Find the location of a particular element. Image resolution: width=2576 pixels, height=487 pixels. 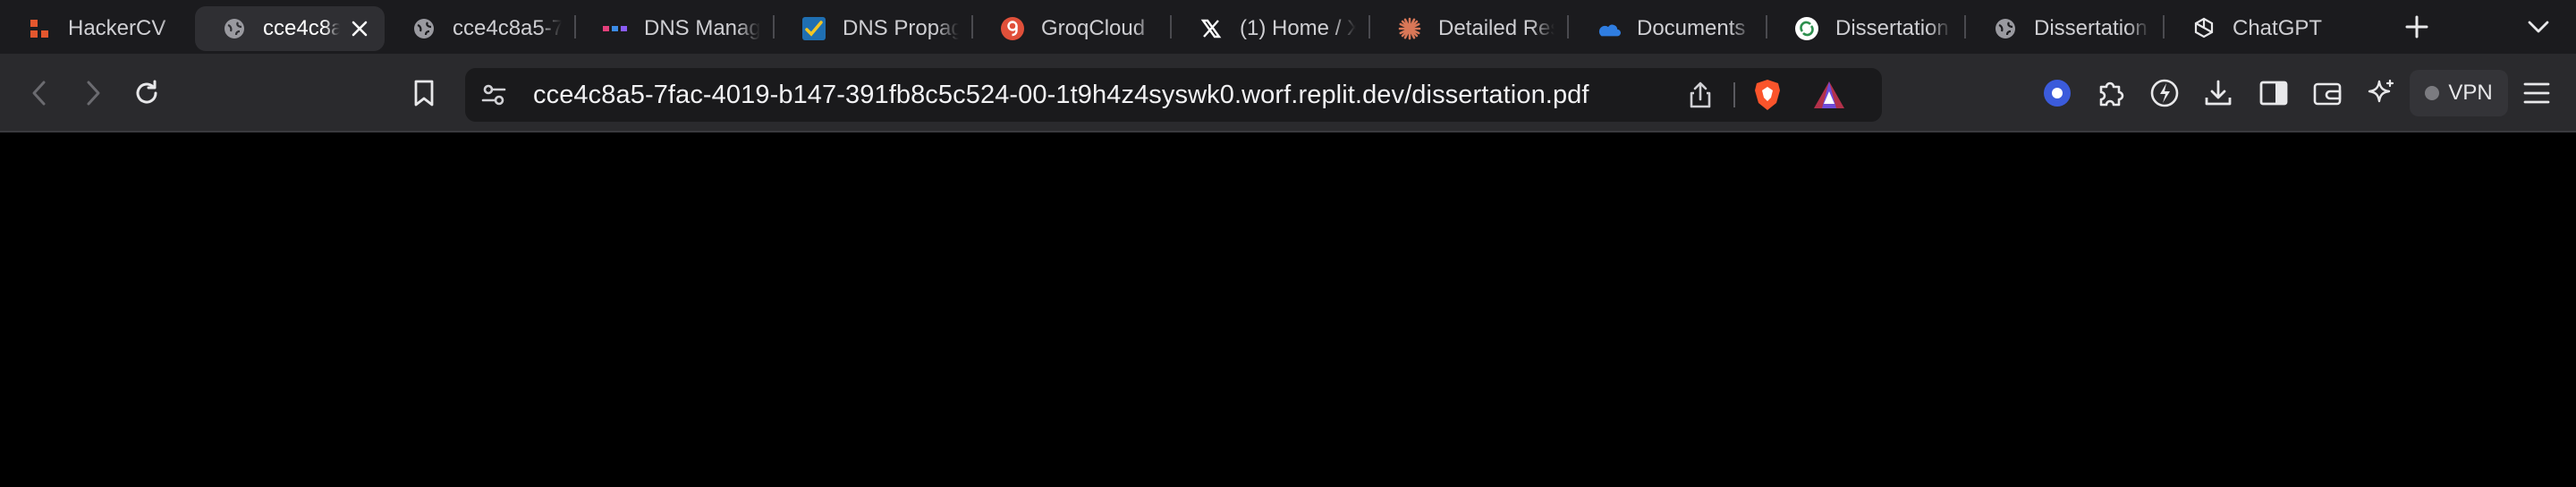

downloads-button is located at coordinates (2218, 93).